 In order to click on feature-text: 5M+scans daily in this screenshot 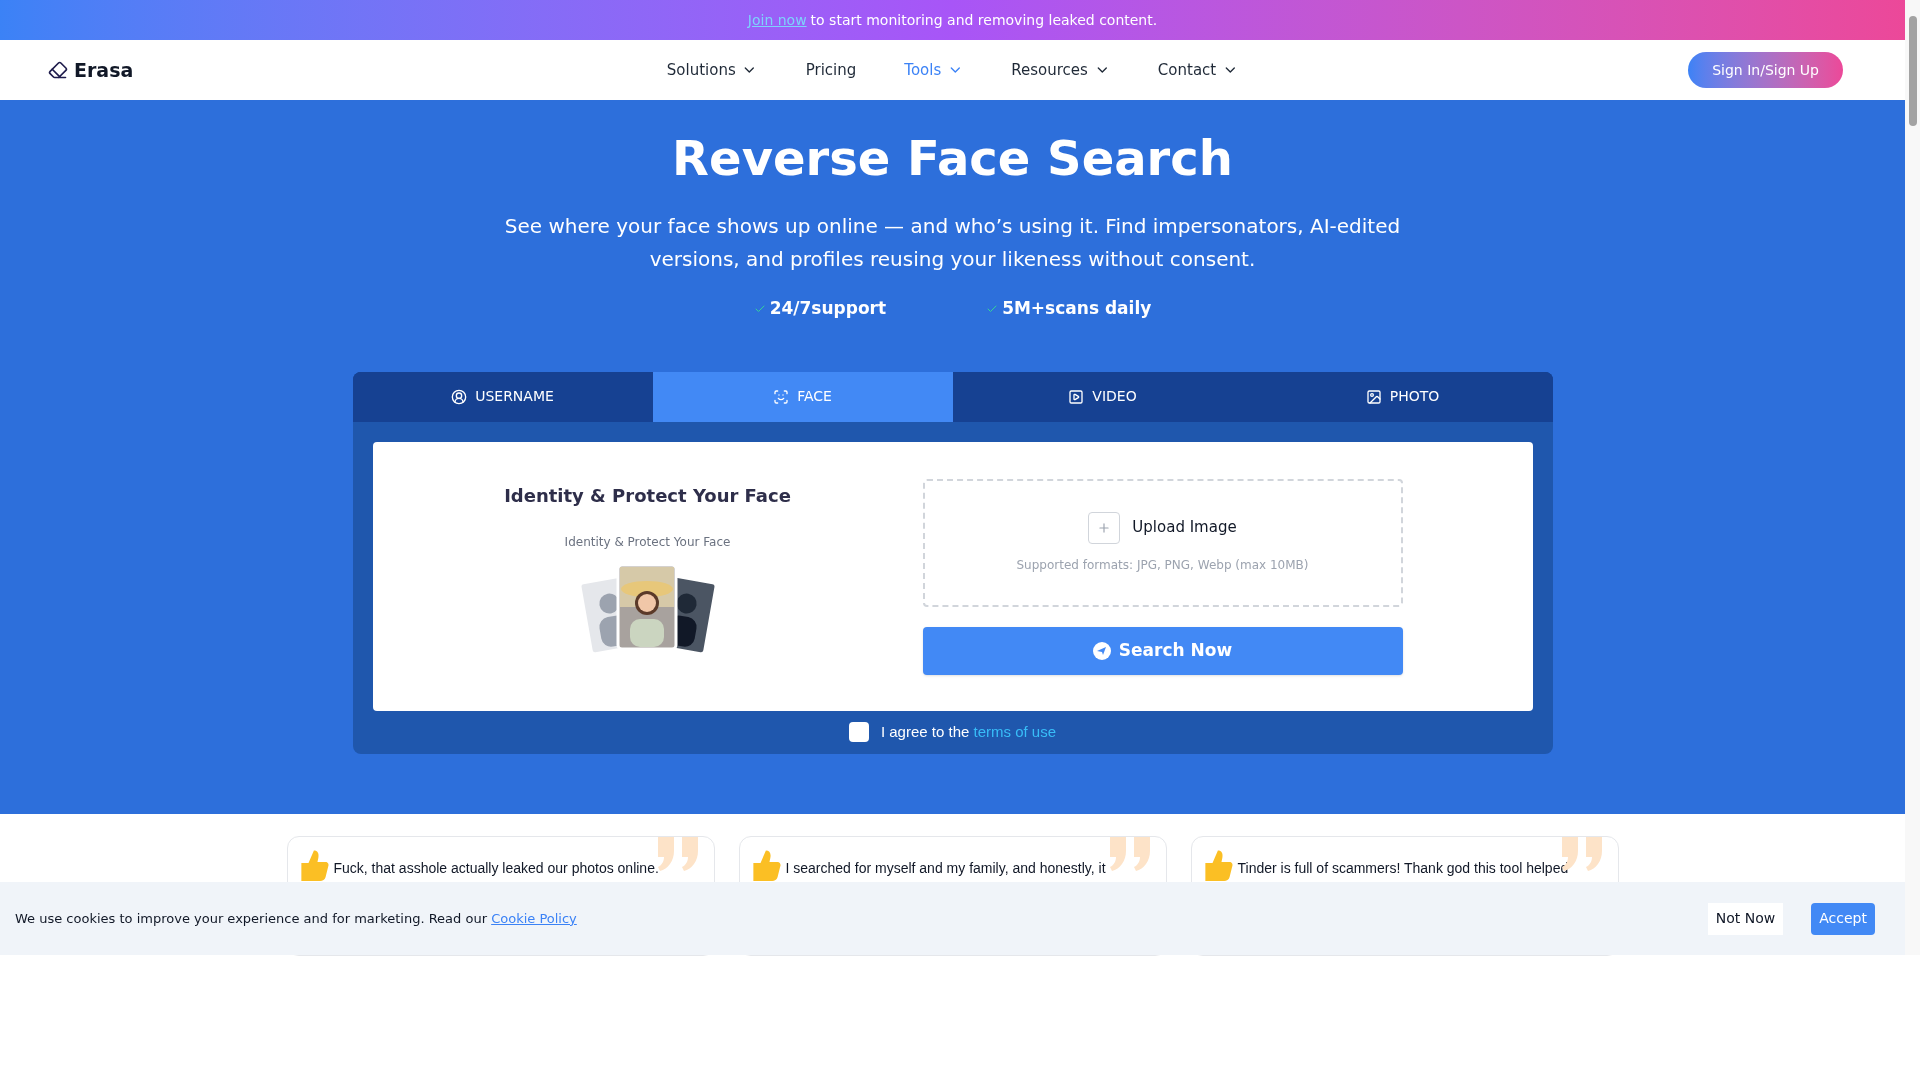, I will do `click(1077, 308)`.